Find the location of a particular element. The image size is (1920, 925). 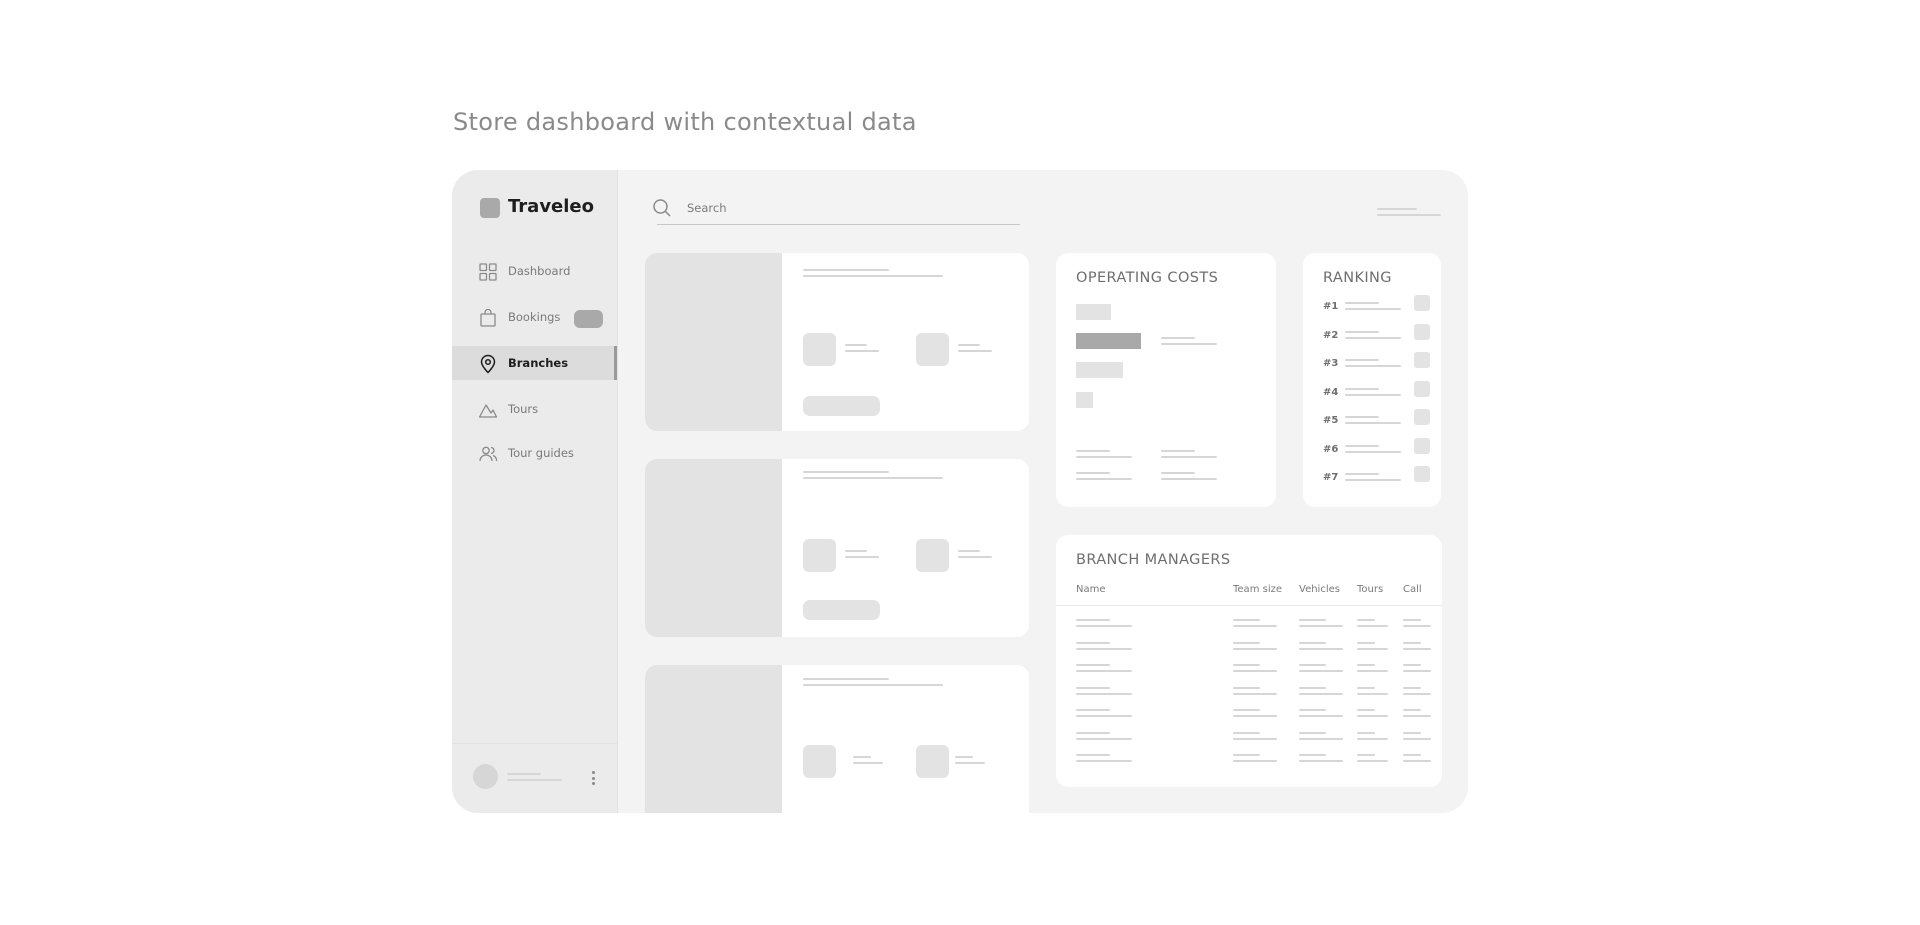

column-header-team-size: Team size is located at coordinates (1257, 589).